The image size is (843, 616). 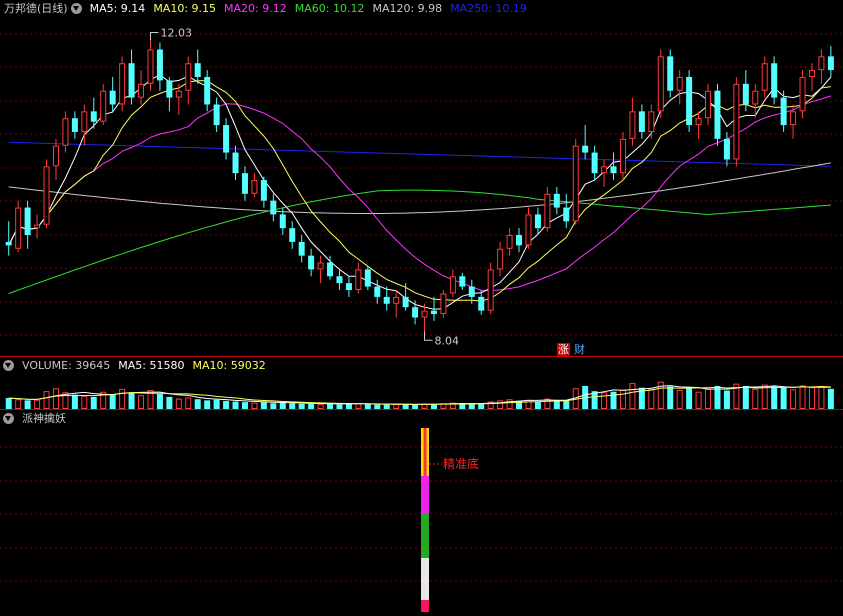 What do you see at coordinates (176, 33) in the screenshot?
I see `high-label: 12.03` at bounding box center [176, 33].